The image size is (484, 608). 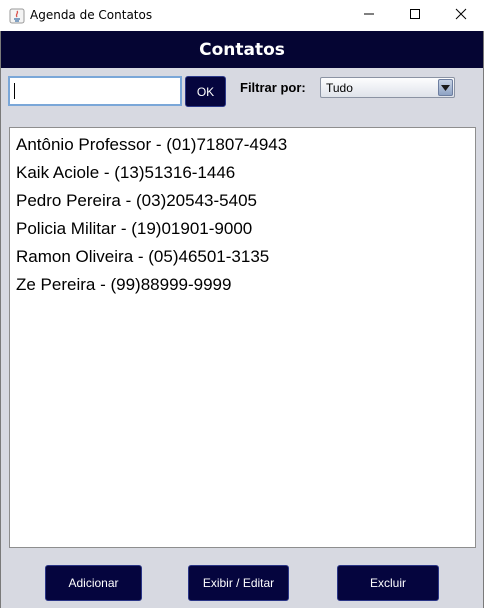 What do you see at coordinates (445, 87) in the screenshot?
I see `chevron-down-icon` at bounding box center [445, 87].